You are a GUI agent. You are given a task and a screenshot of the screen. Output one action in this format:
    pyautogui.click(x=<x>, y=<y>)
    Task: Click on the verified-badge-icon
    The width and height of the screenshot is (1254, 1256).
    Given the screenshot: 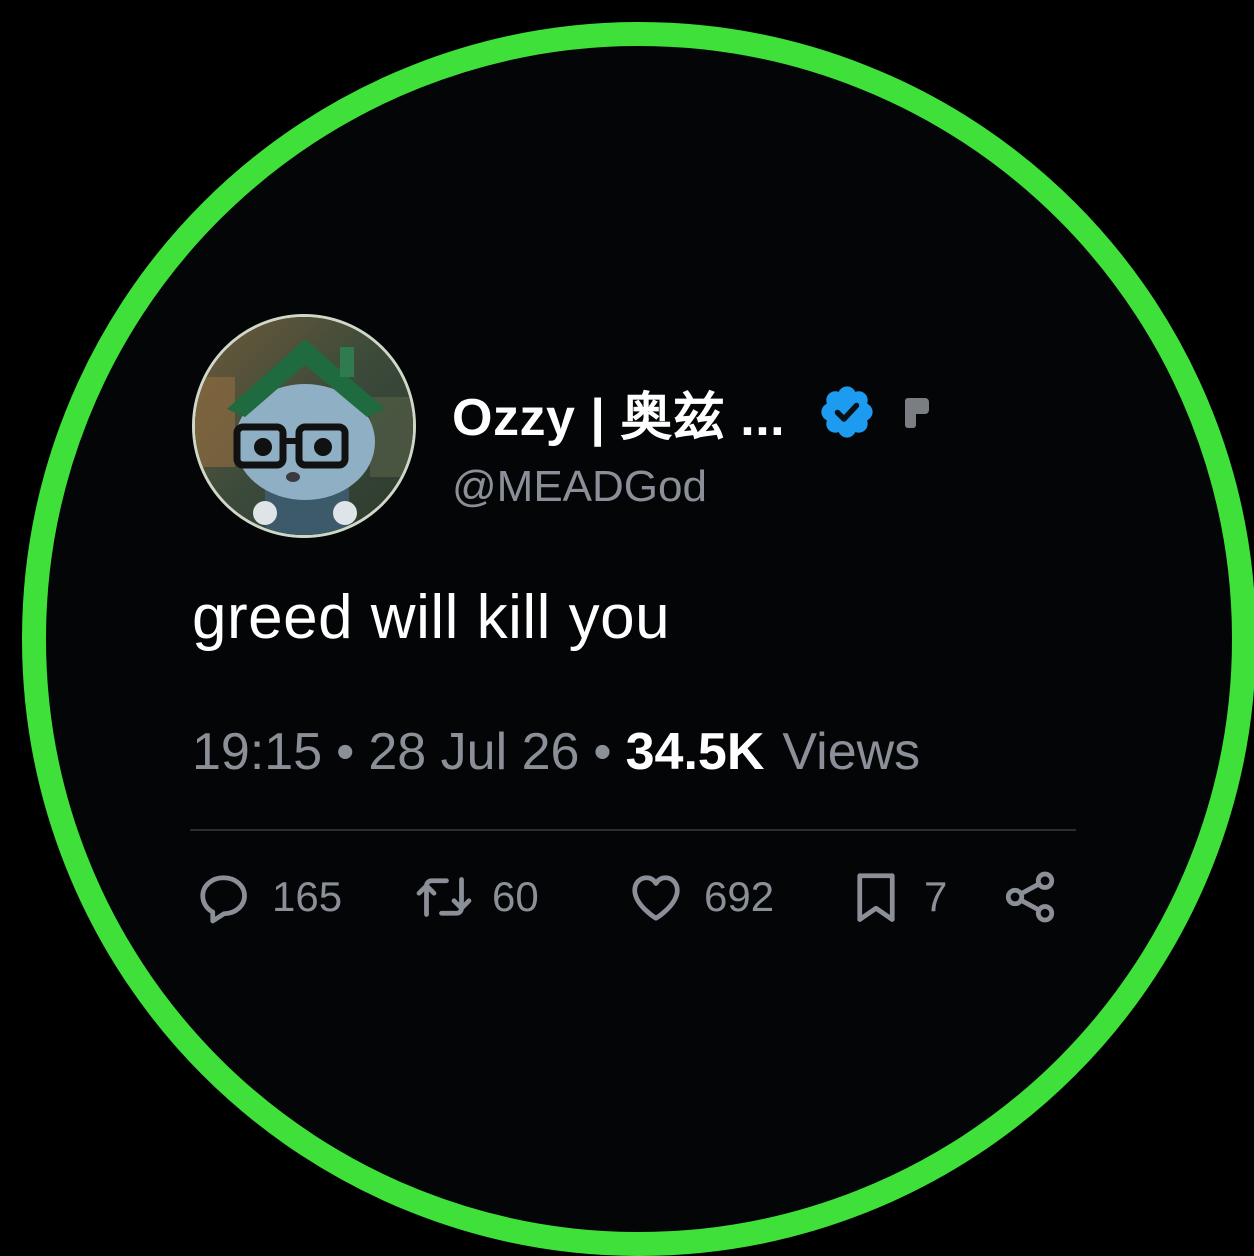 What is the action you would take?
    pyautogui.click(x=847, y=412)
    